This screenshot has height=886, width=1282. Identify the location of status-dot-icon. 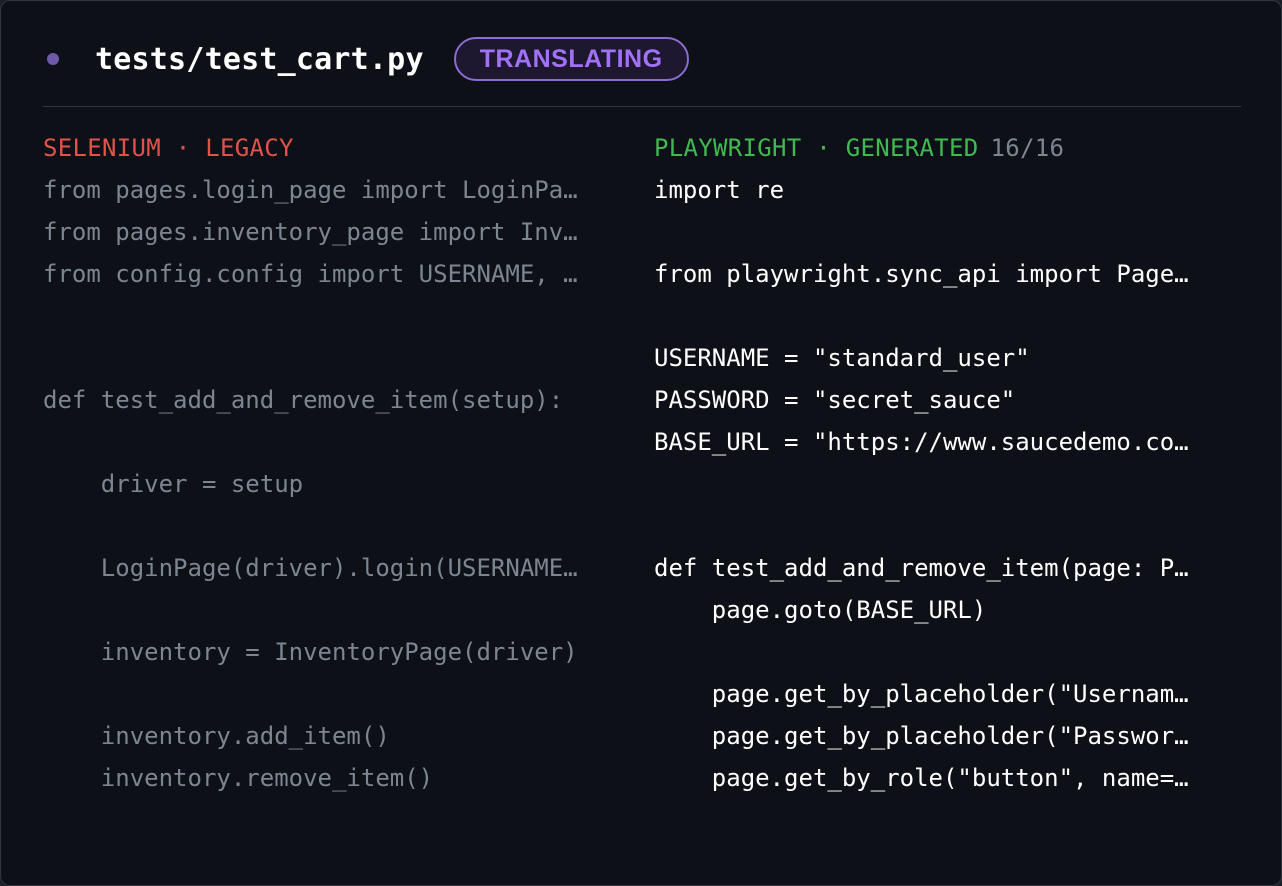
(53, 59).